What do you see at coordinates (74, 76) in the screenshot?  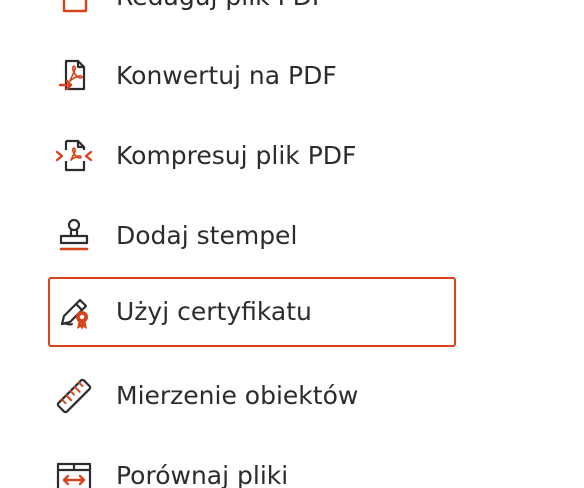 I see `convert-to-pdf-icon` at bounding box center [74, 76].